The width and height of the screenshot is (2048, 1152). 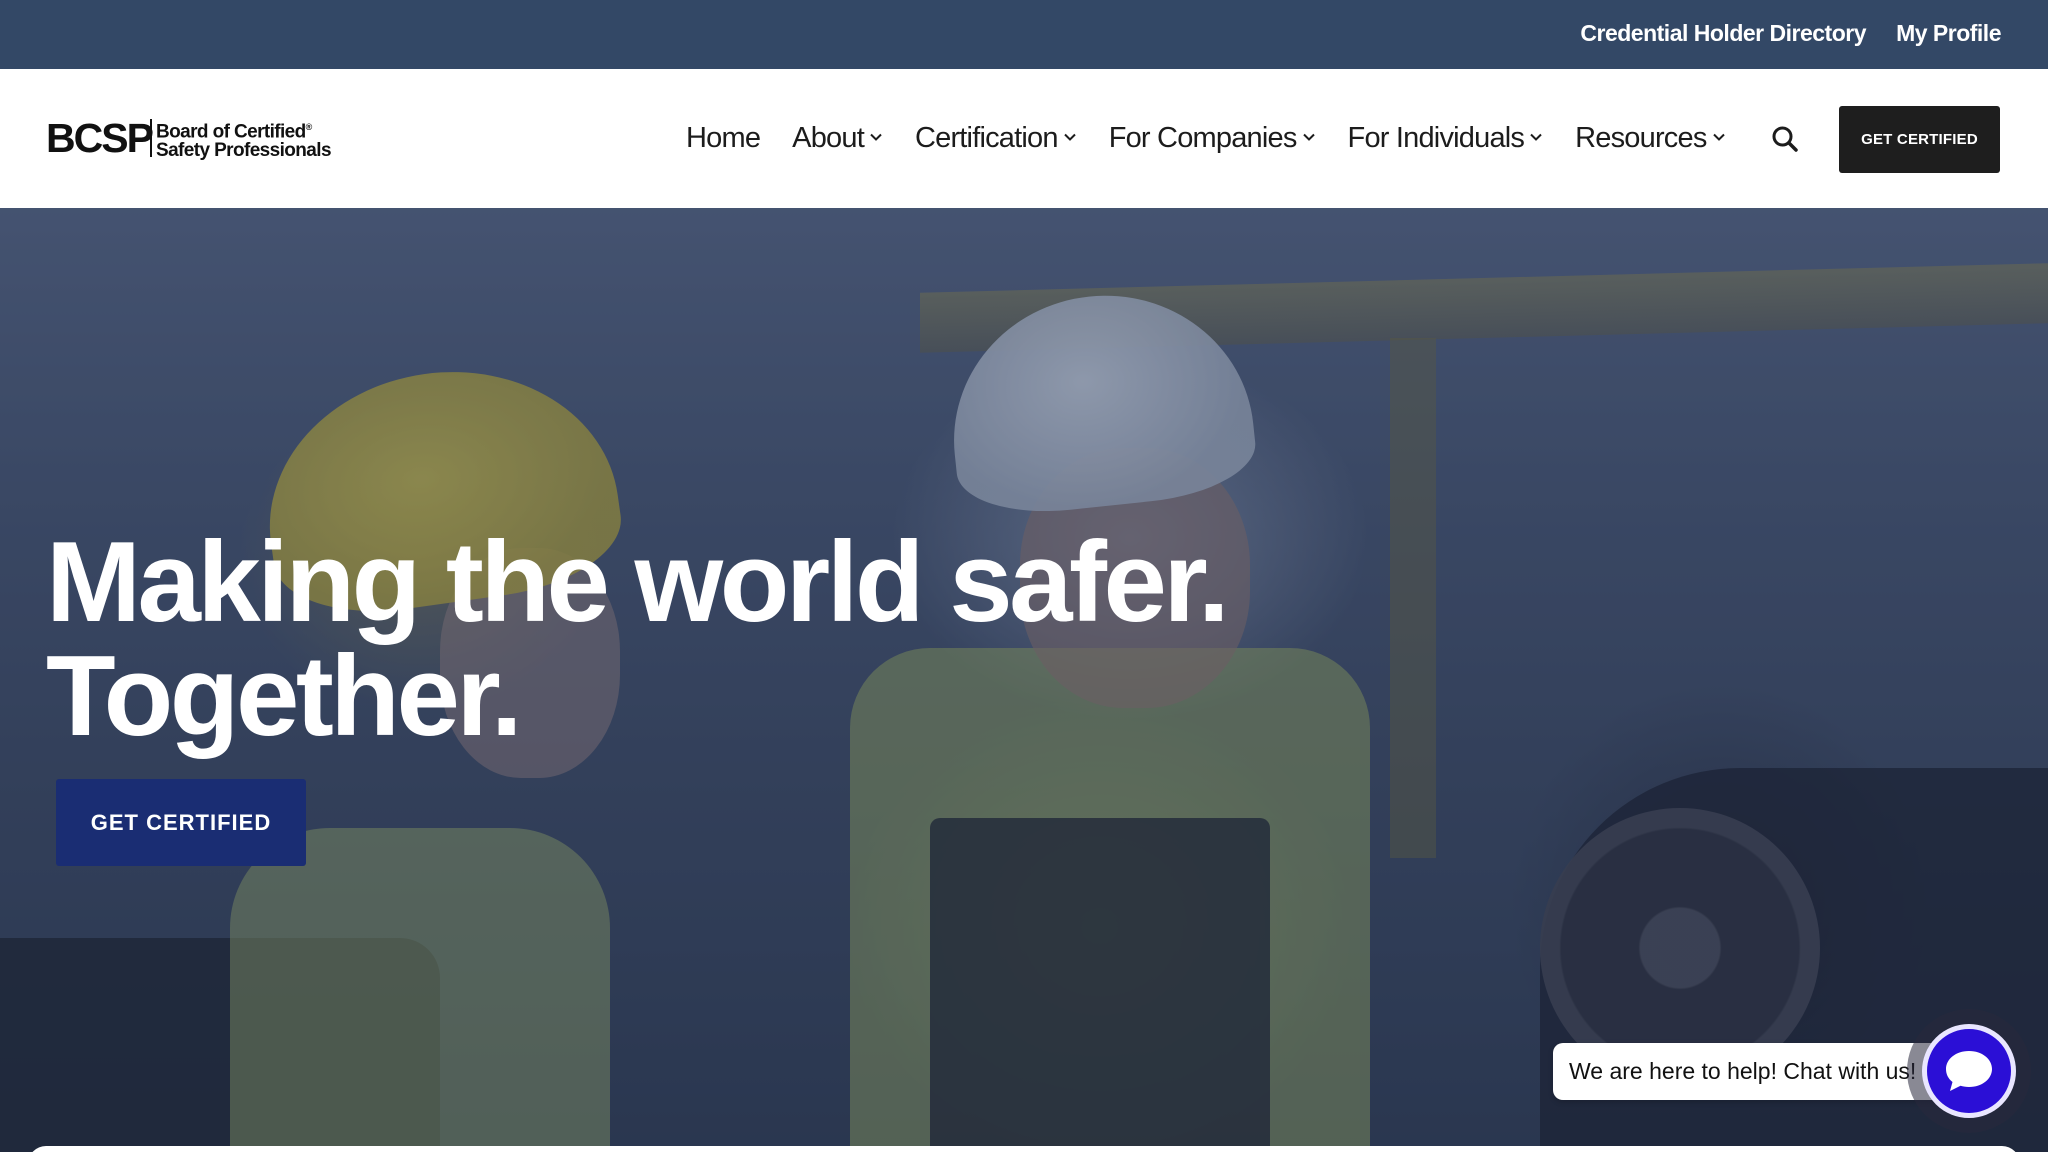 I want to click on chat-prompt: We are here to help! Chat with us!, so click(x=1753, y=1071).